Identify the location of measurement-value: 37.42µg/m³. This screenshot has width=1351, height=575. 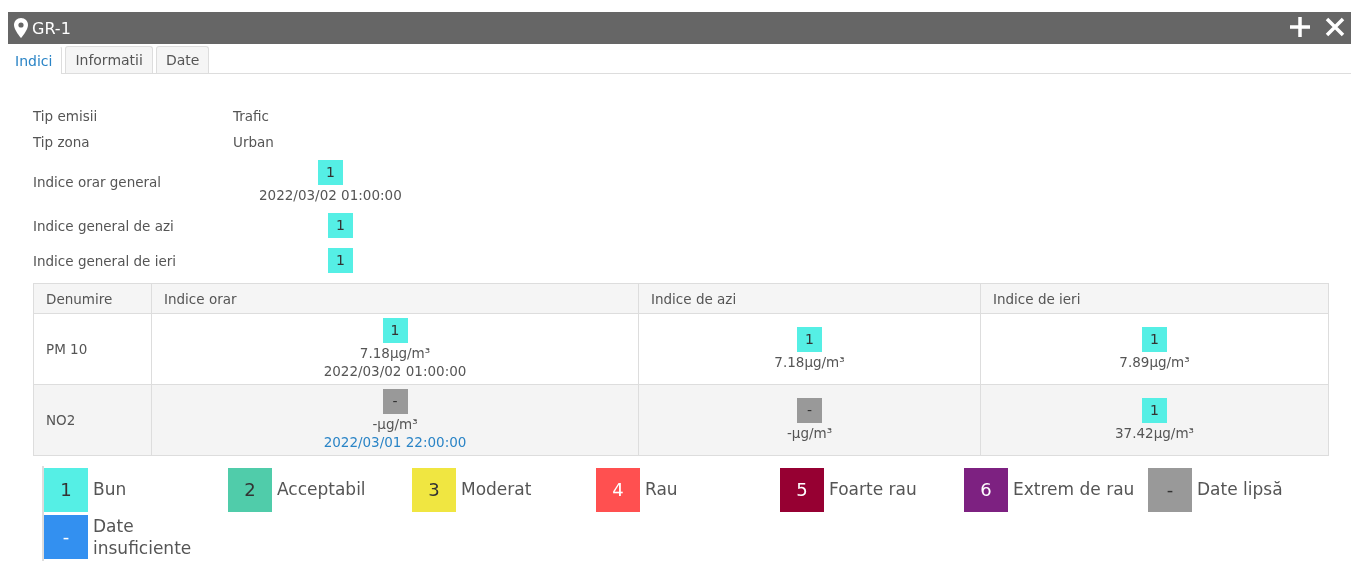
(1154, 433).